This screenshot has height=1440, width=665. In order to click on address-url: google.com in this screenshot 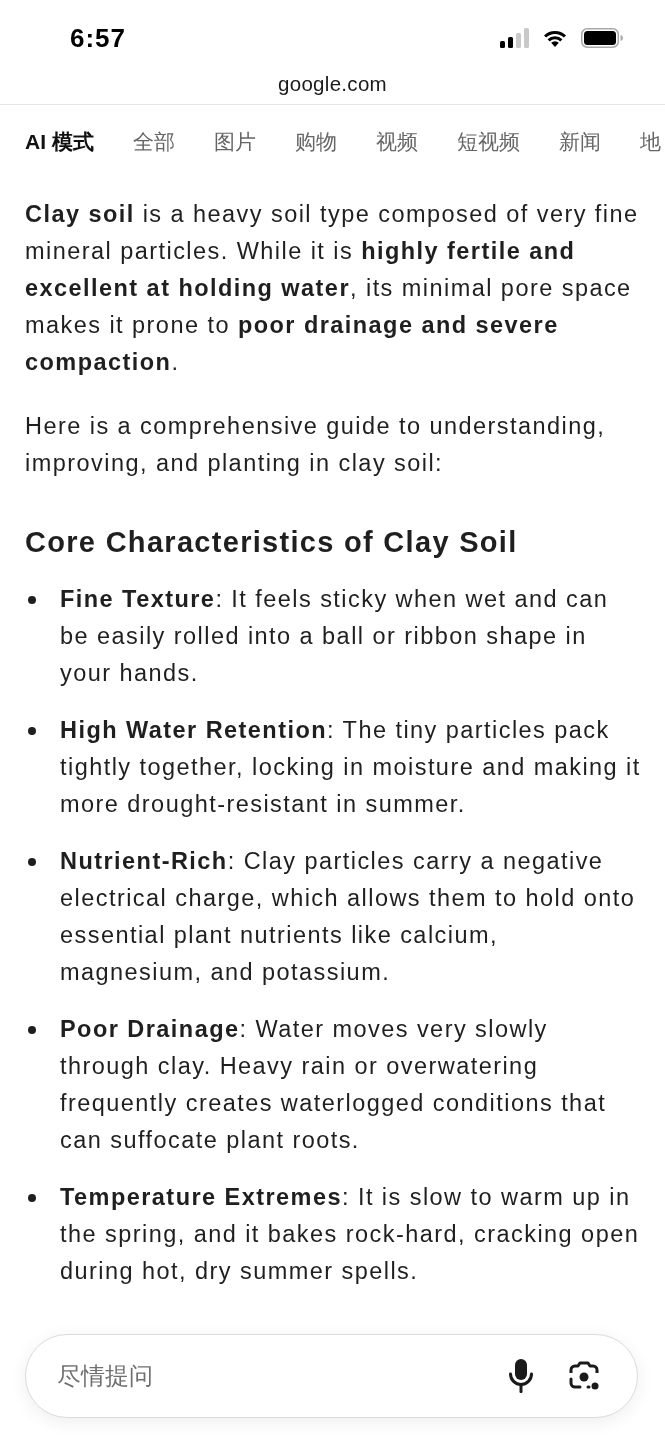, I will do `click(332, 84)`.